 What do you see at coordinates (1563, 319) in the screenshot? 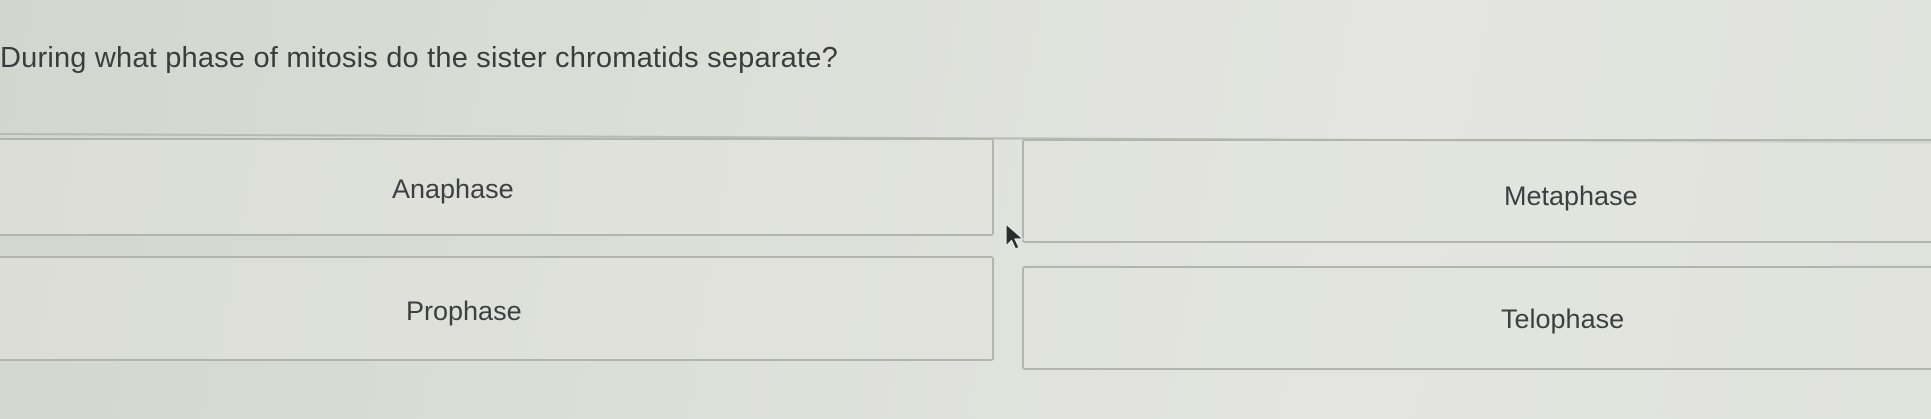
I see `answer-option-label: Telophase` at bounding box center [1563, 319].